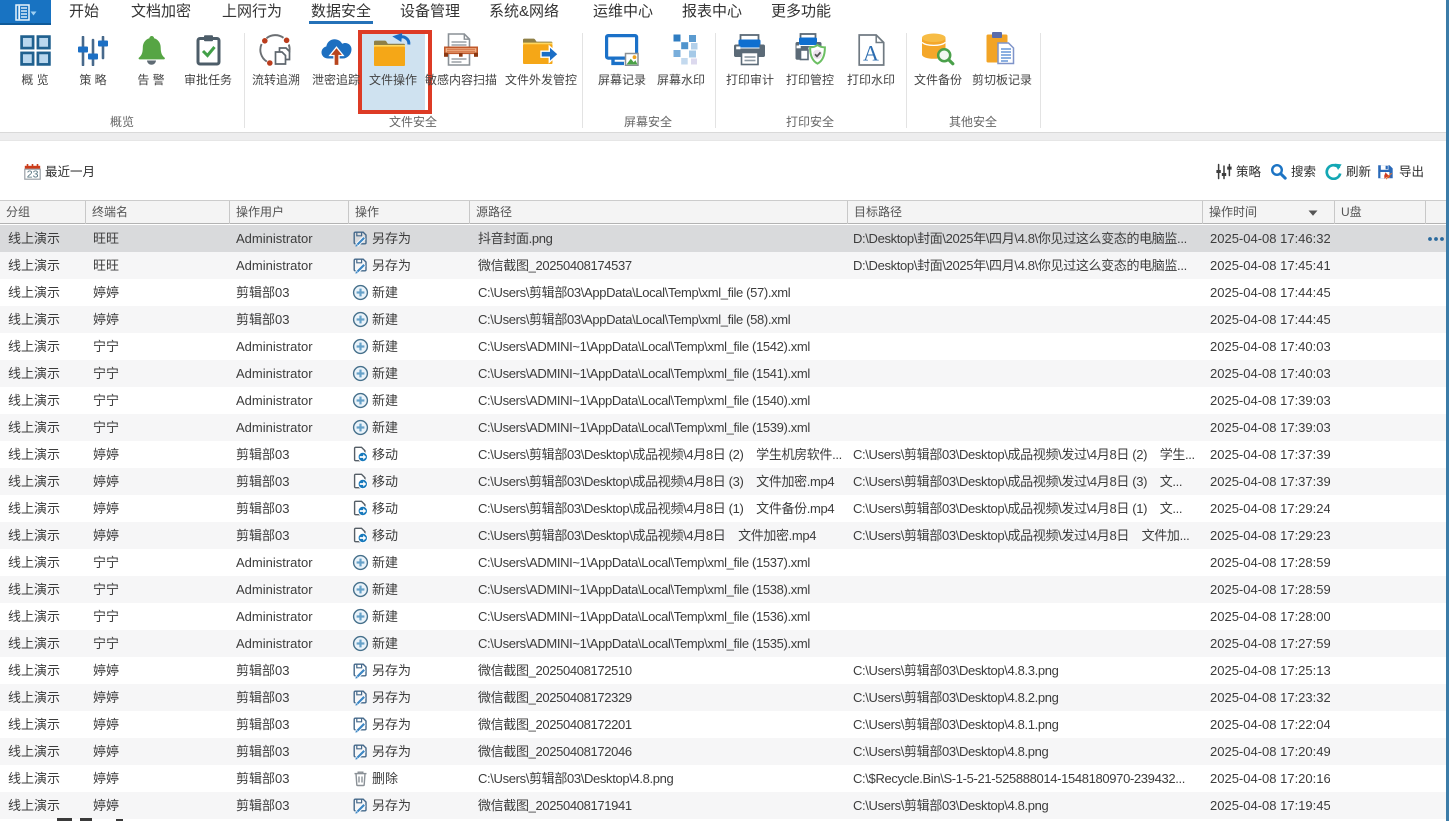  What do you see at coordinates (33, 174) in the screenshot?
I see `svg-text: 23` at bounding box center [33, 174].